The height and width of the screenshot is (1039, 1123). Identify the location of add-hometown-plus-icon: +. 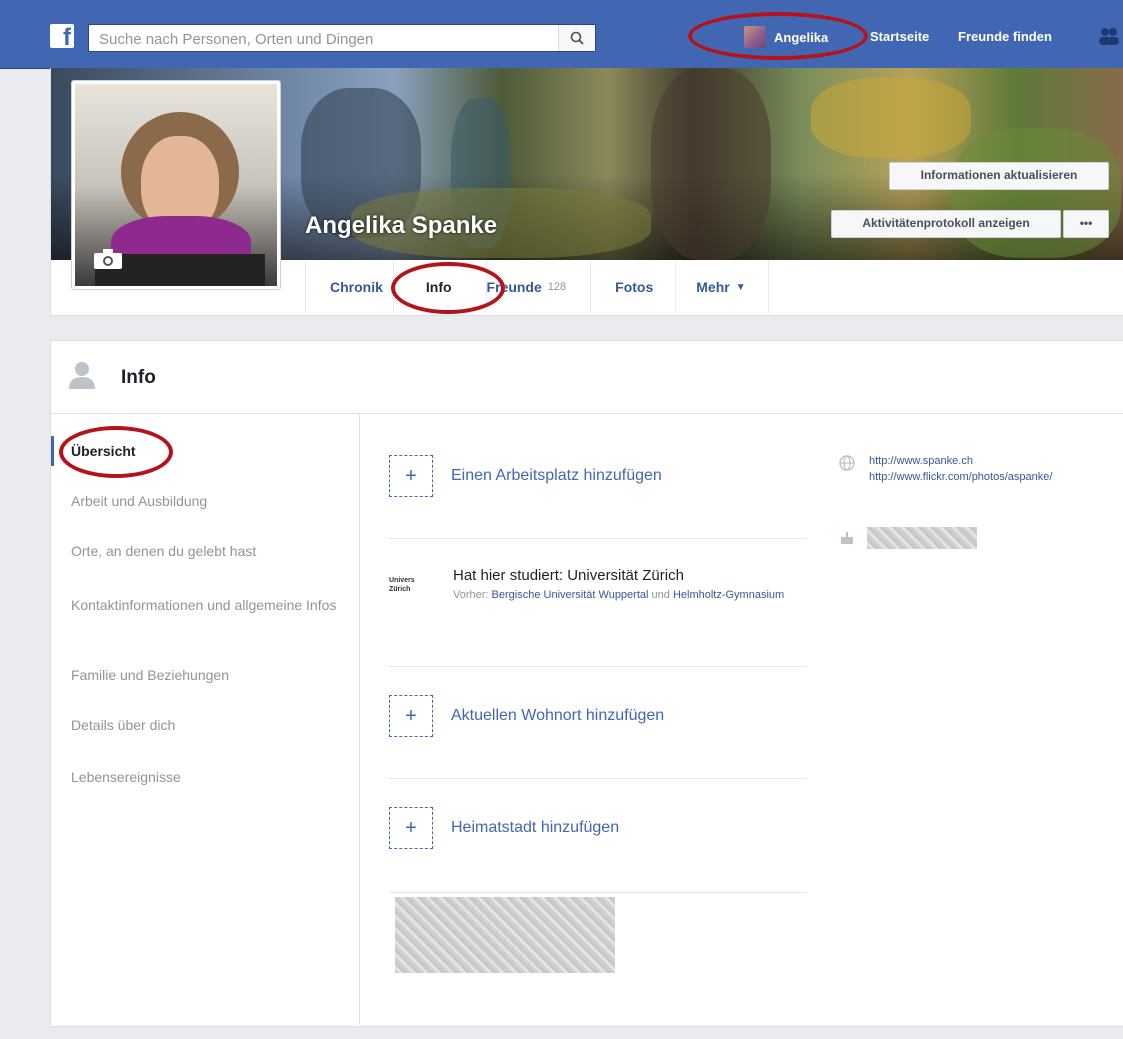
(411, 828).